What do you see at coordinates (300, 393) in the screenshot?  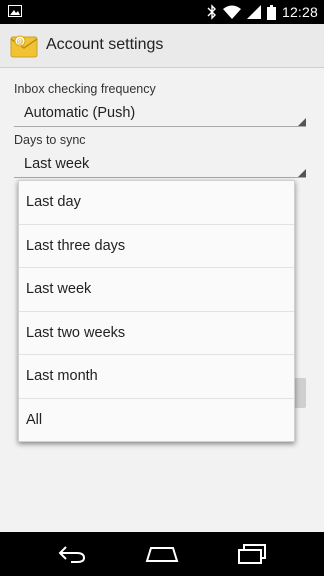 I see `next-button-edge` at bounding box center [300, 393].